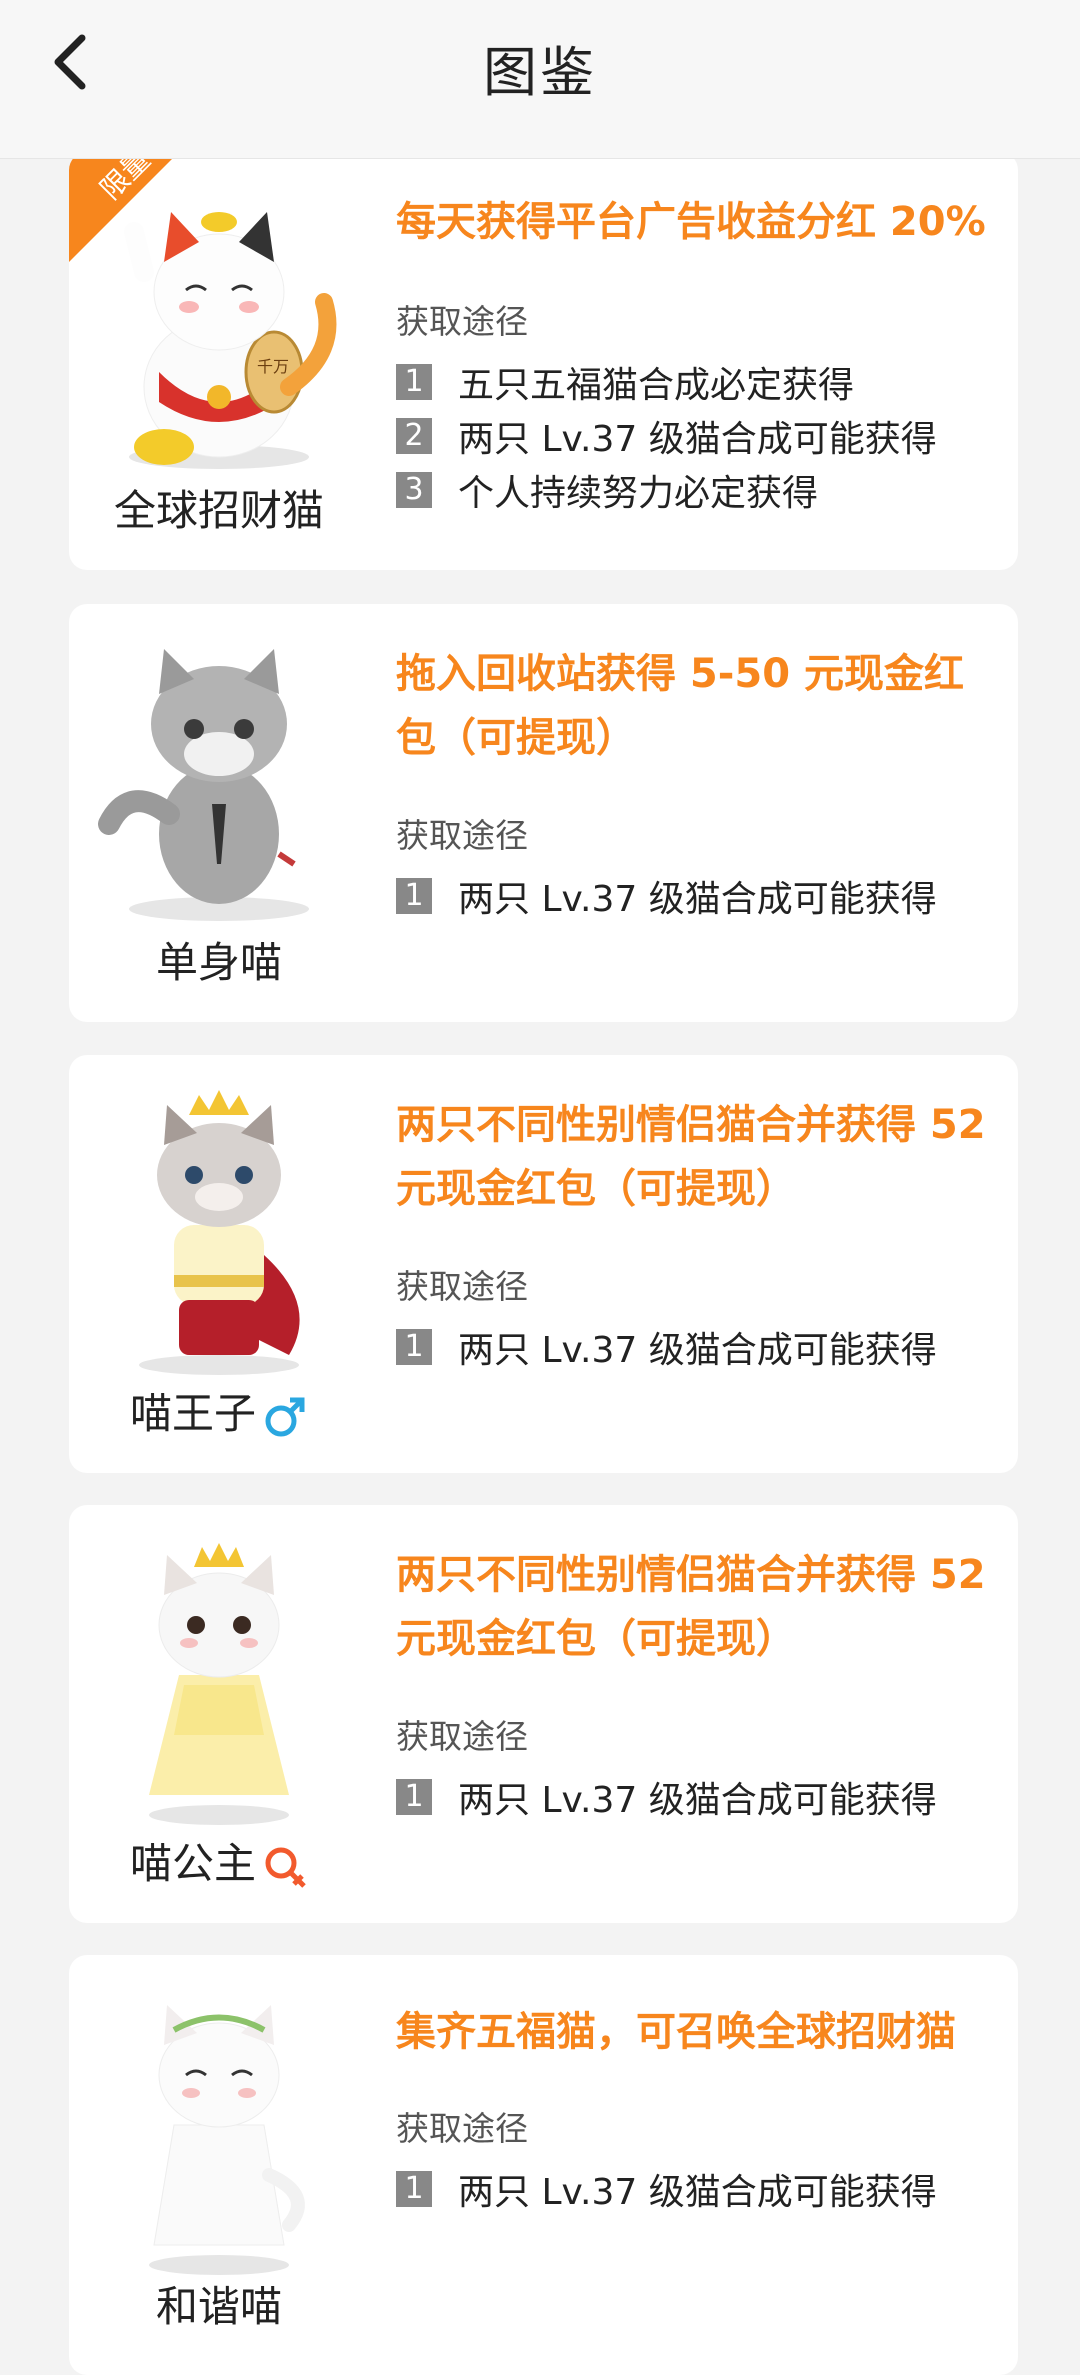 The height and width of the screenshot is (2375, 1080). I want to click on source-item: 3 个人持续努力必定获得, so click(696, 490).